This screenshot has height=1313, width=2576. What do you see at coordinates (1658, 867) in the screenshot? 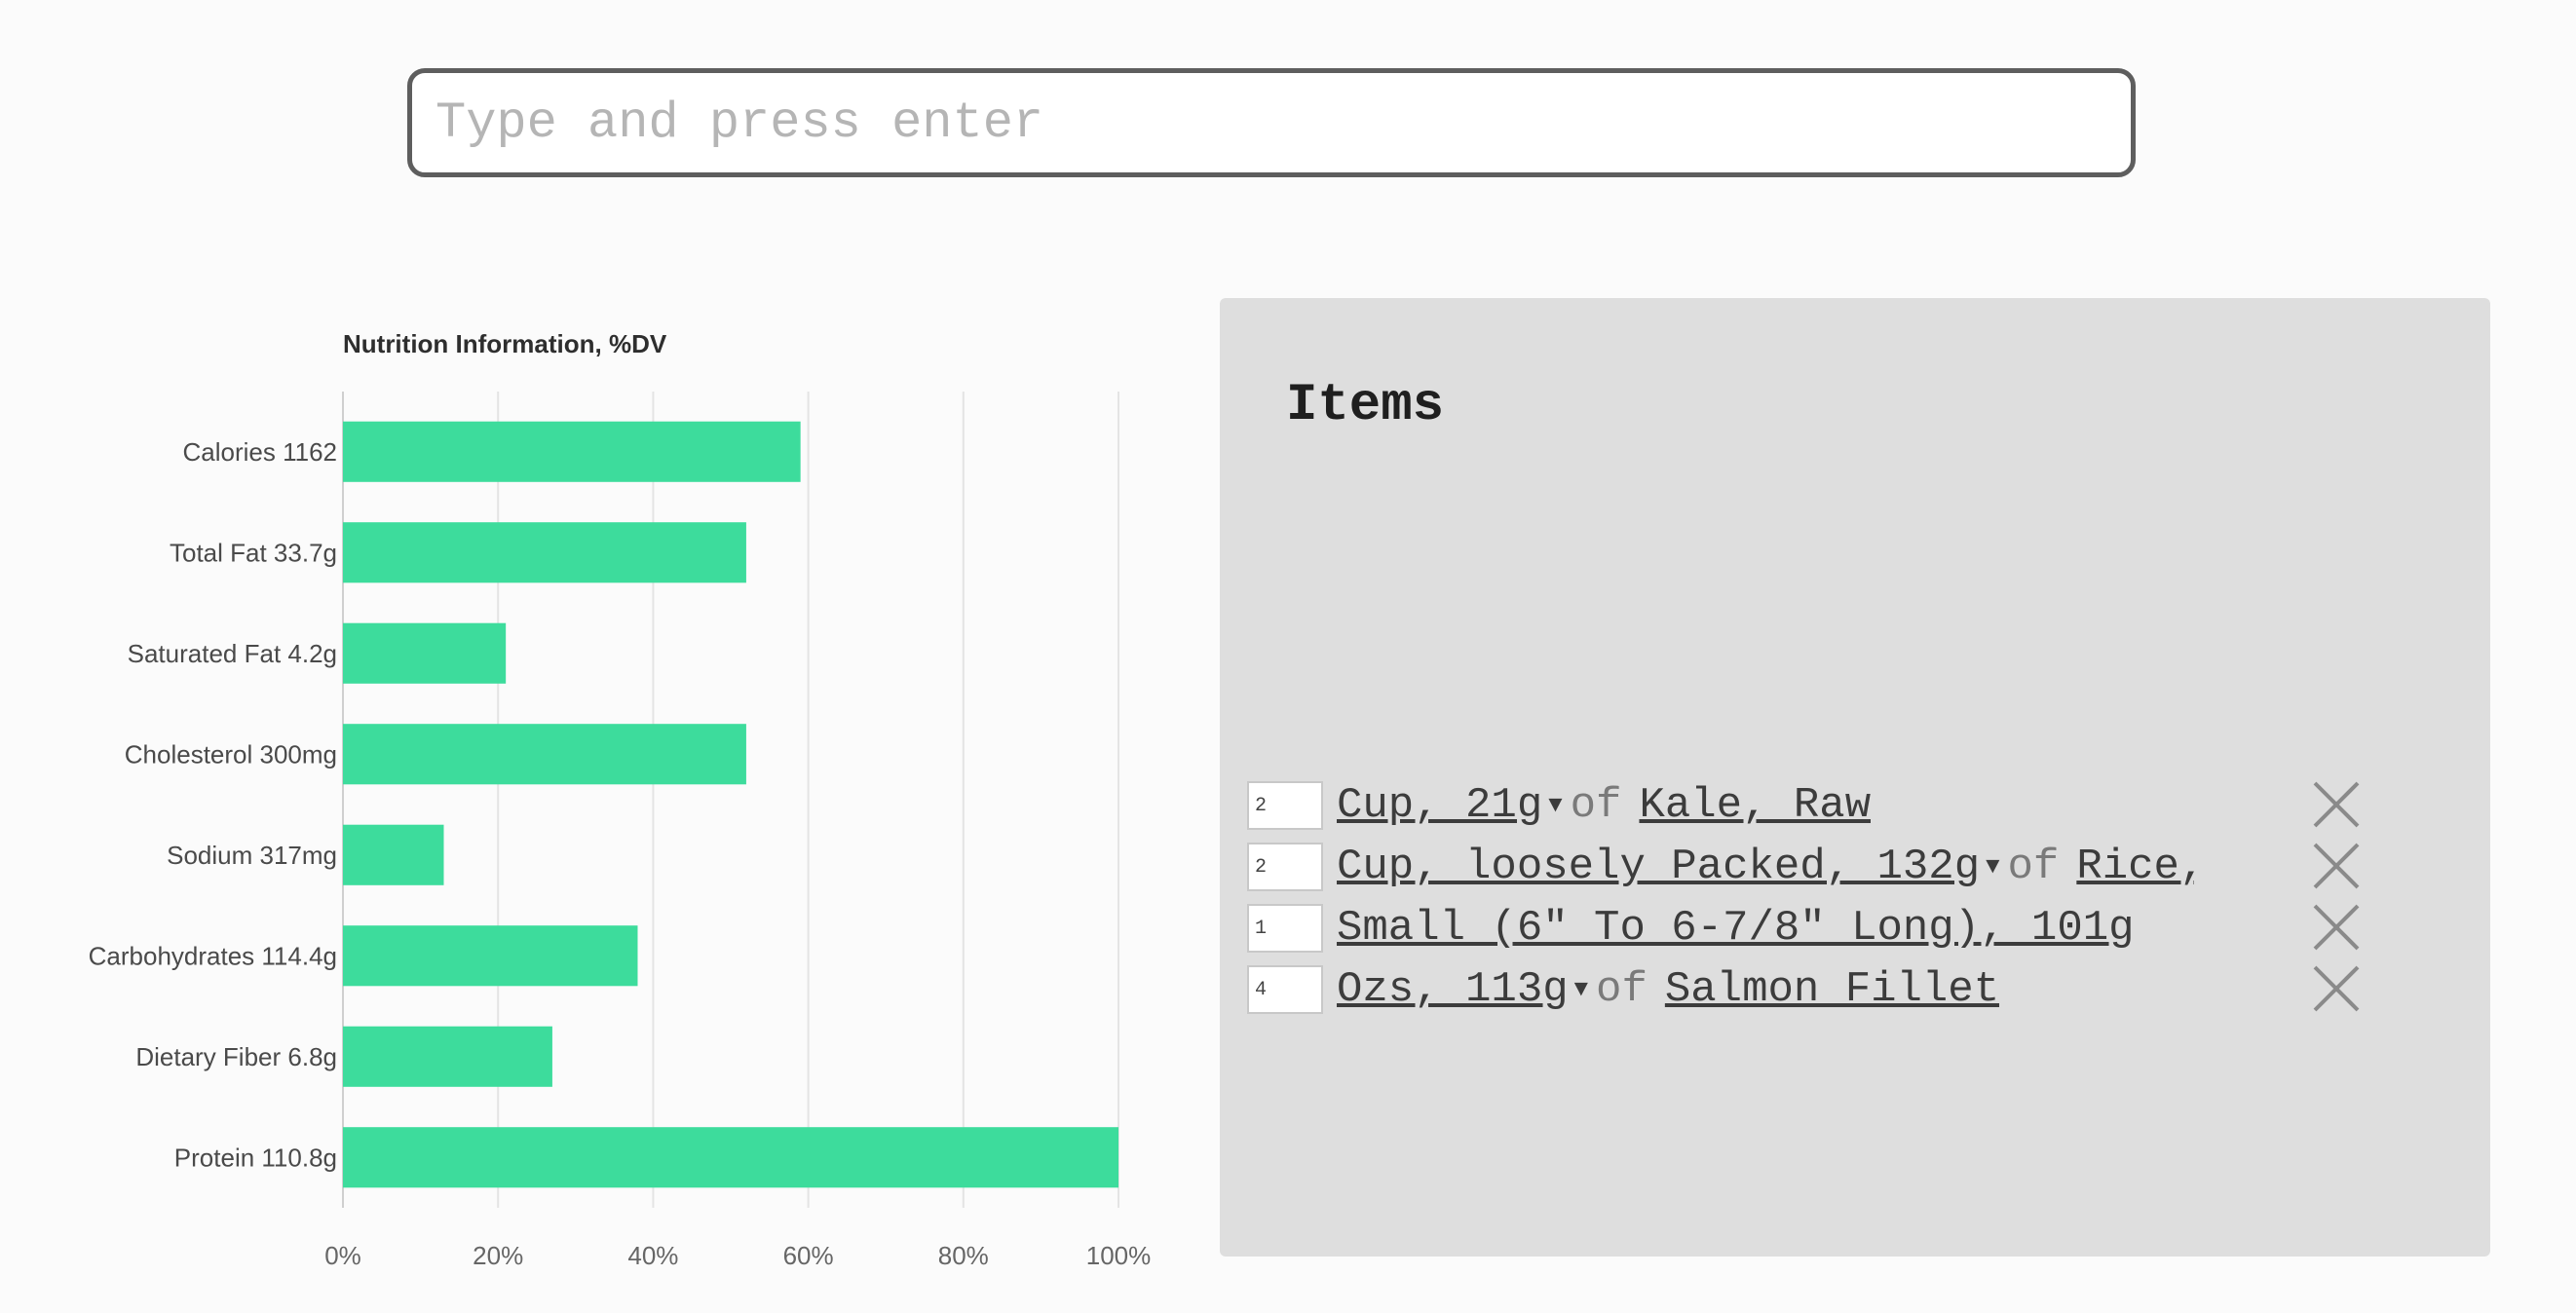
I see `serving-select: Cup, loosely Packed, 132g` at bounding box center [1658, 867].